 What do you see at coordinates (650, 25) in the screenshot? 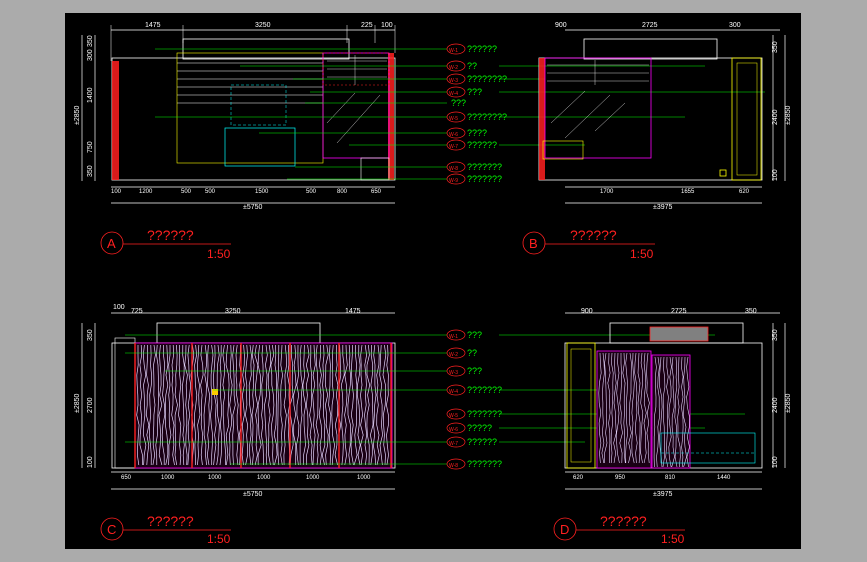
I see `view-b-top-dim-2: 2725` at bounding box center [650, 25].